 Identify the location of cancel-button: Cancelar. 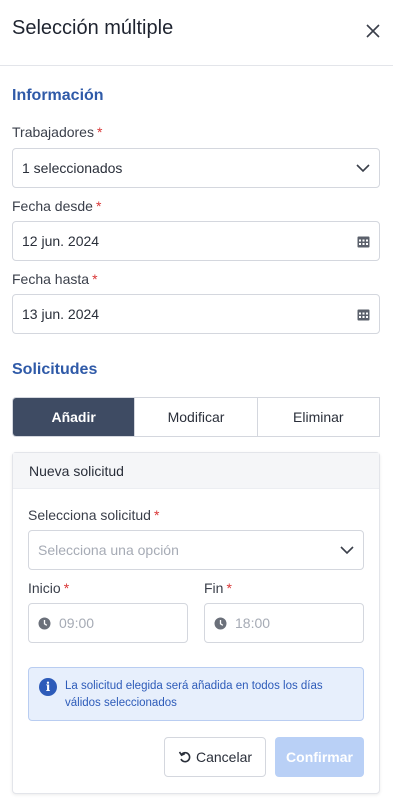
(215, 757).